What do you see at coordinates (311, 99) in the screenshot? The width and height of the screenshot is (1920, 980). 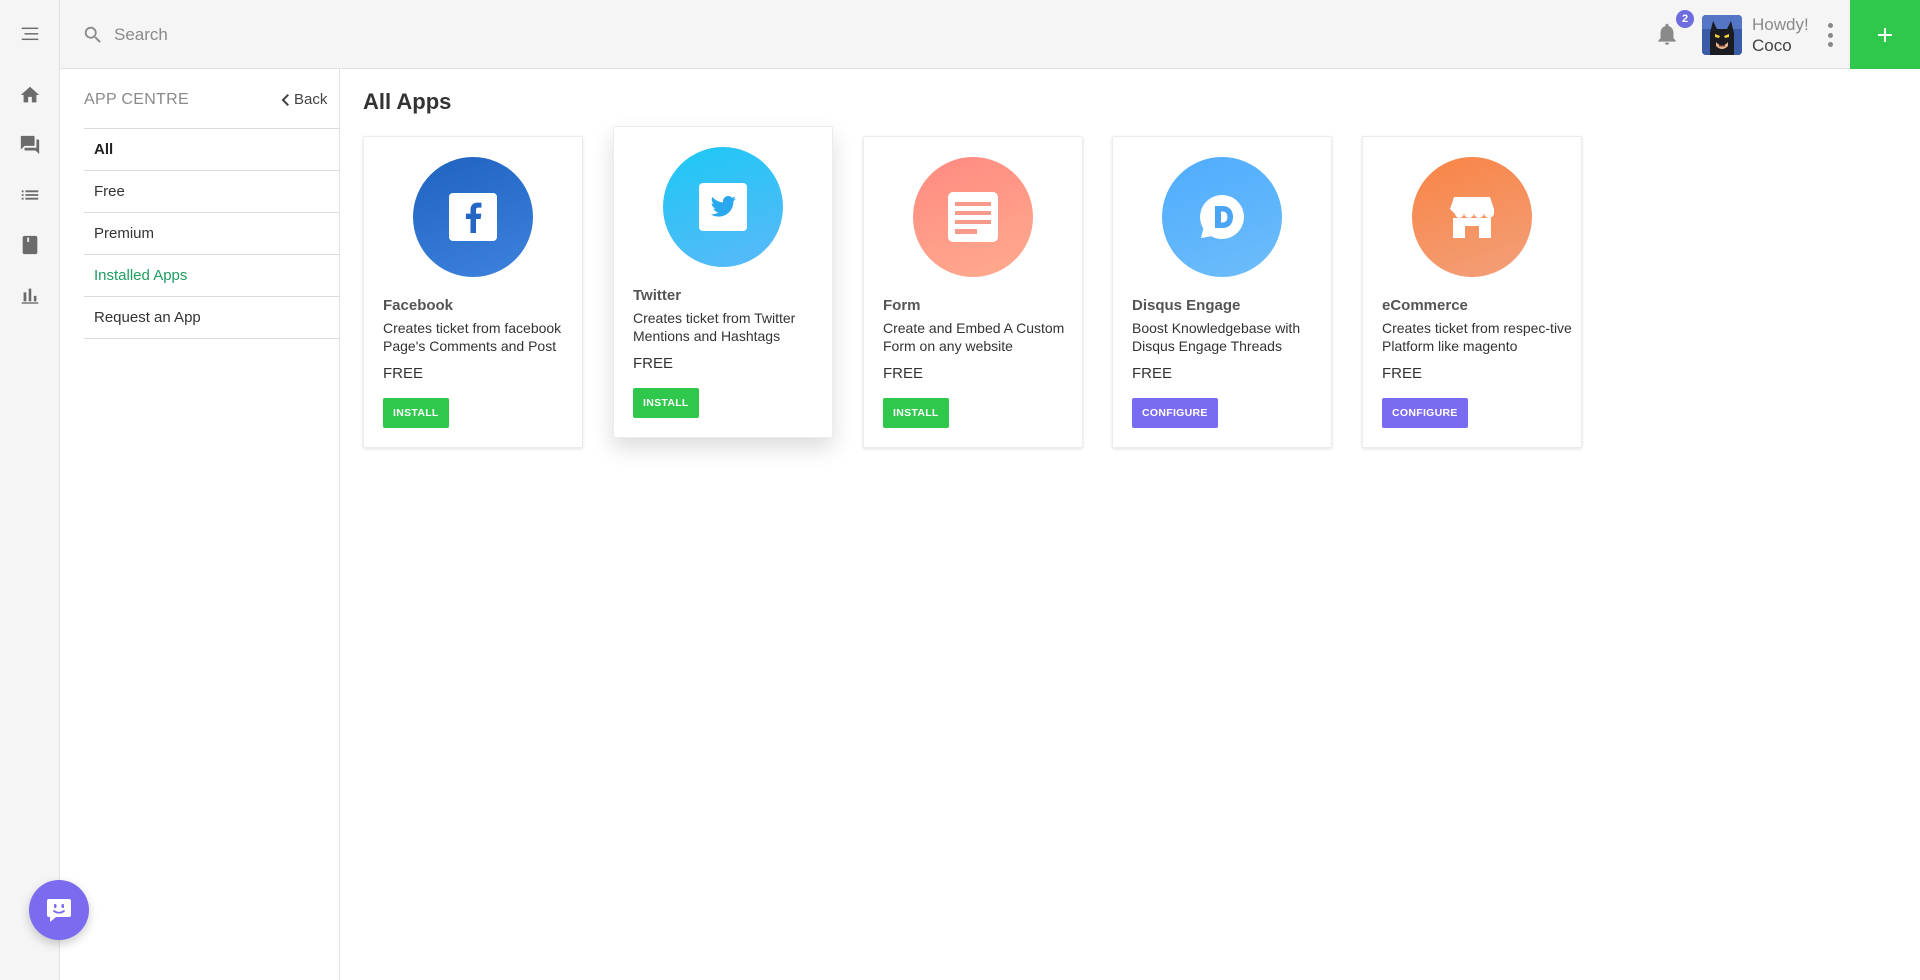 I see `back-label: Back` at bounding box center [311, 99].